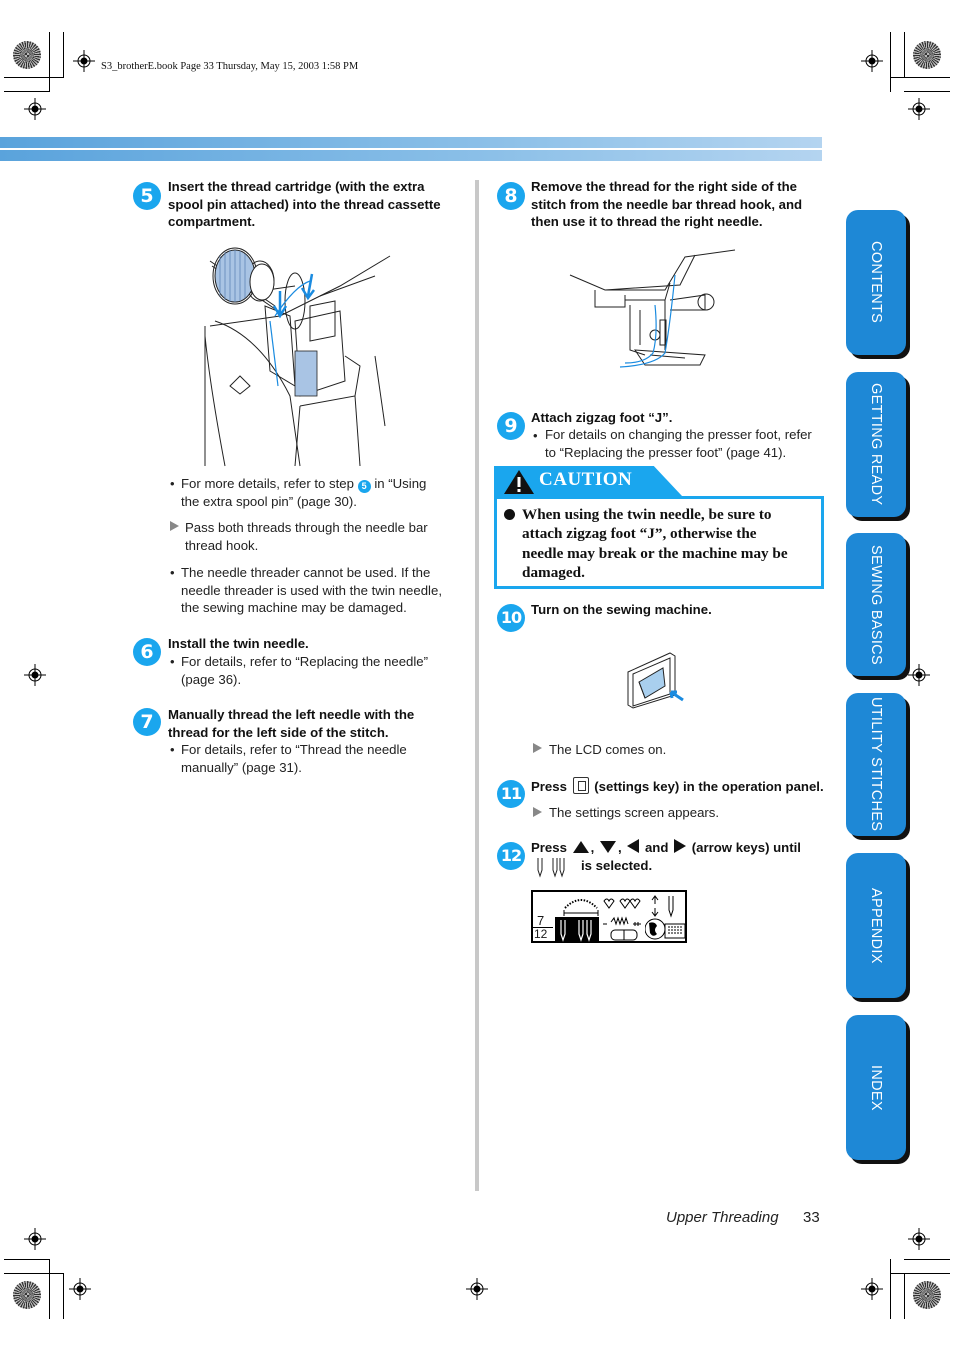 The height and width of the screenshot is (1351, 954). I want to click on up-arrow-key-icon, so click(580, 847).